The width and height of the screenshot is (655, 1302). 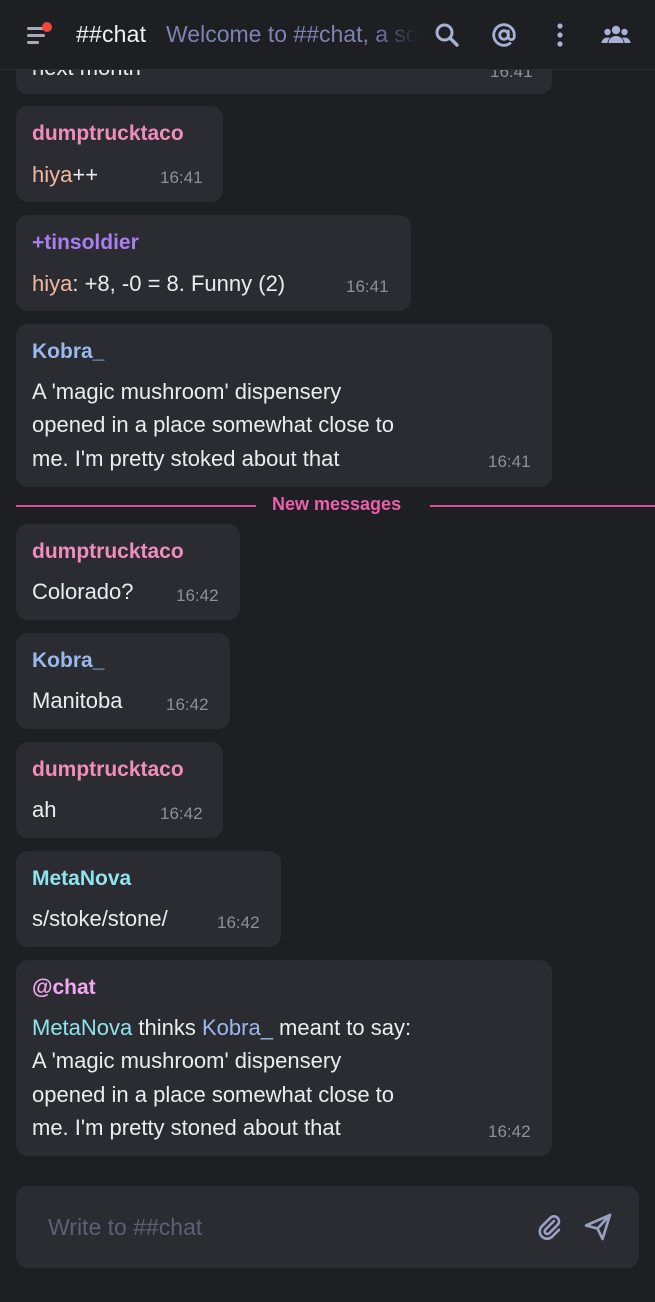 What do you see at coordinates (598, 1227) in the screenshot?
I see `send-icon` at bounding box center [598, 1227].